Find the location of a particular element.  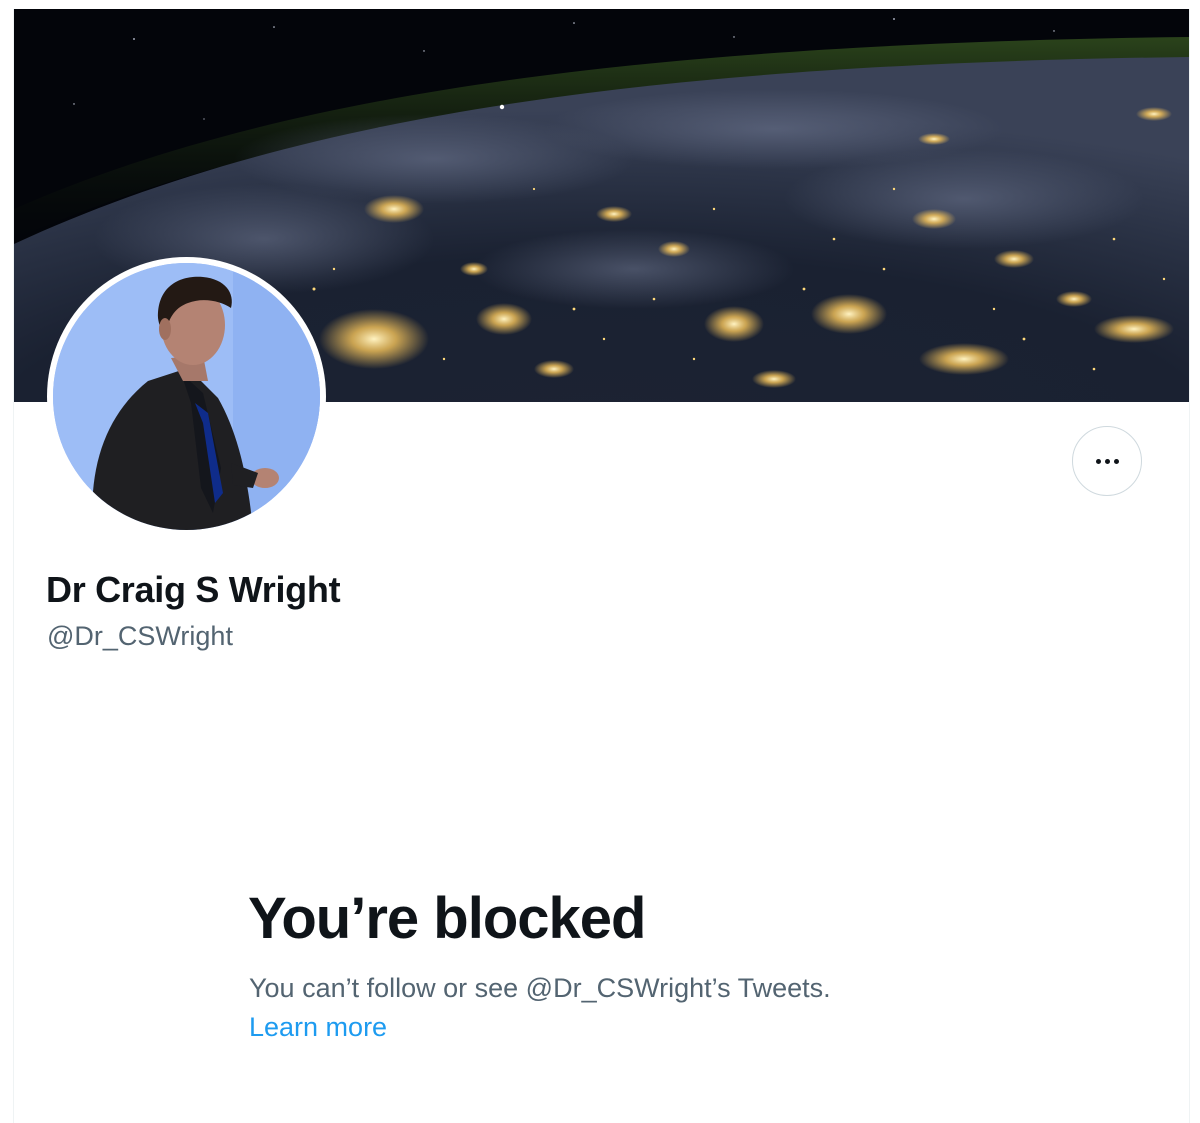

learn-more-link: Learn more is located at coordinates (318, 1027).